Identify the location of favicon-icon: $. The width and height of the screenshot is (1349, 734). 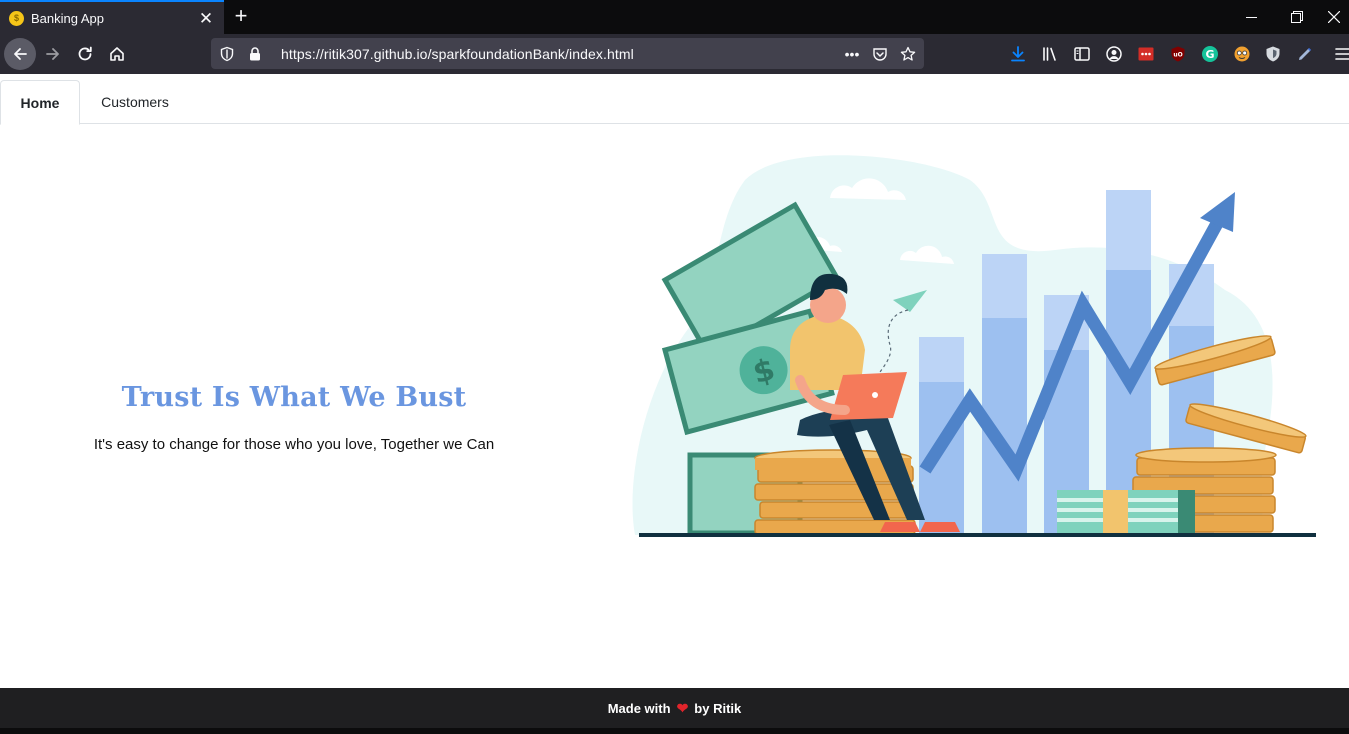
(16, 18).